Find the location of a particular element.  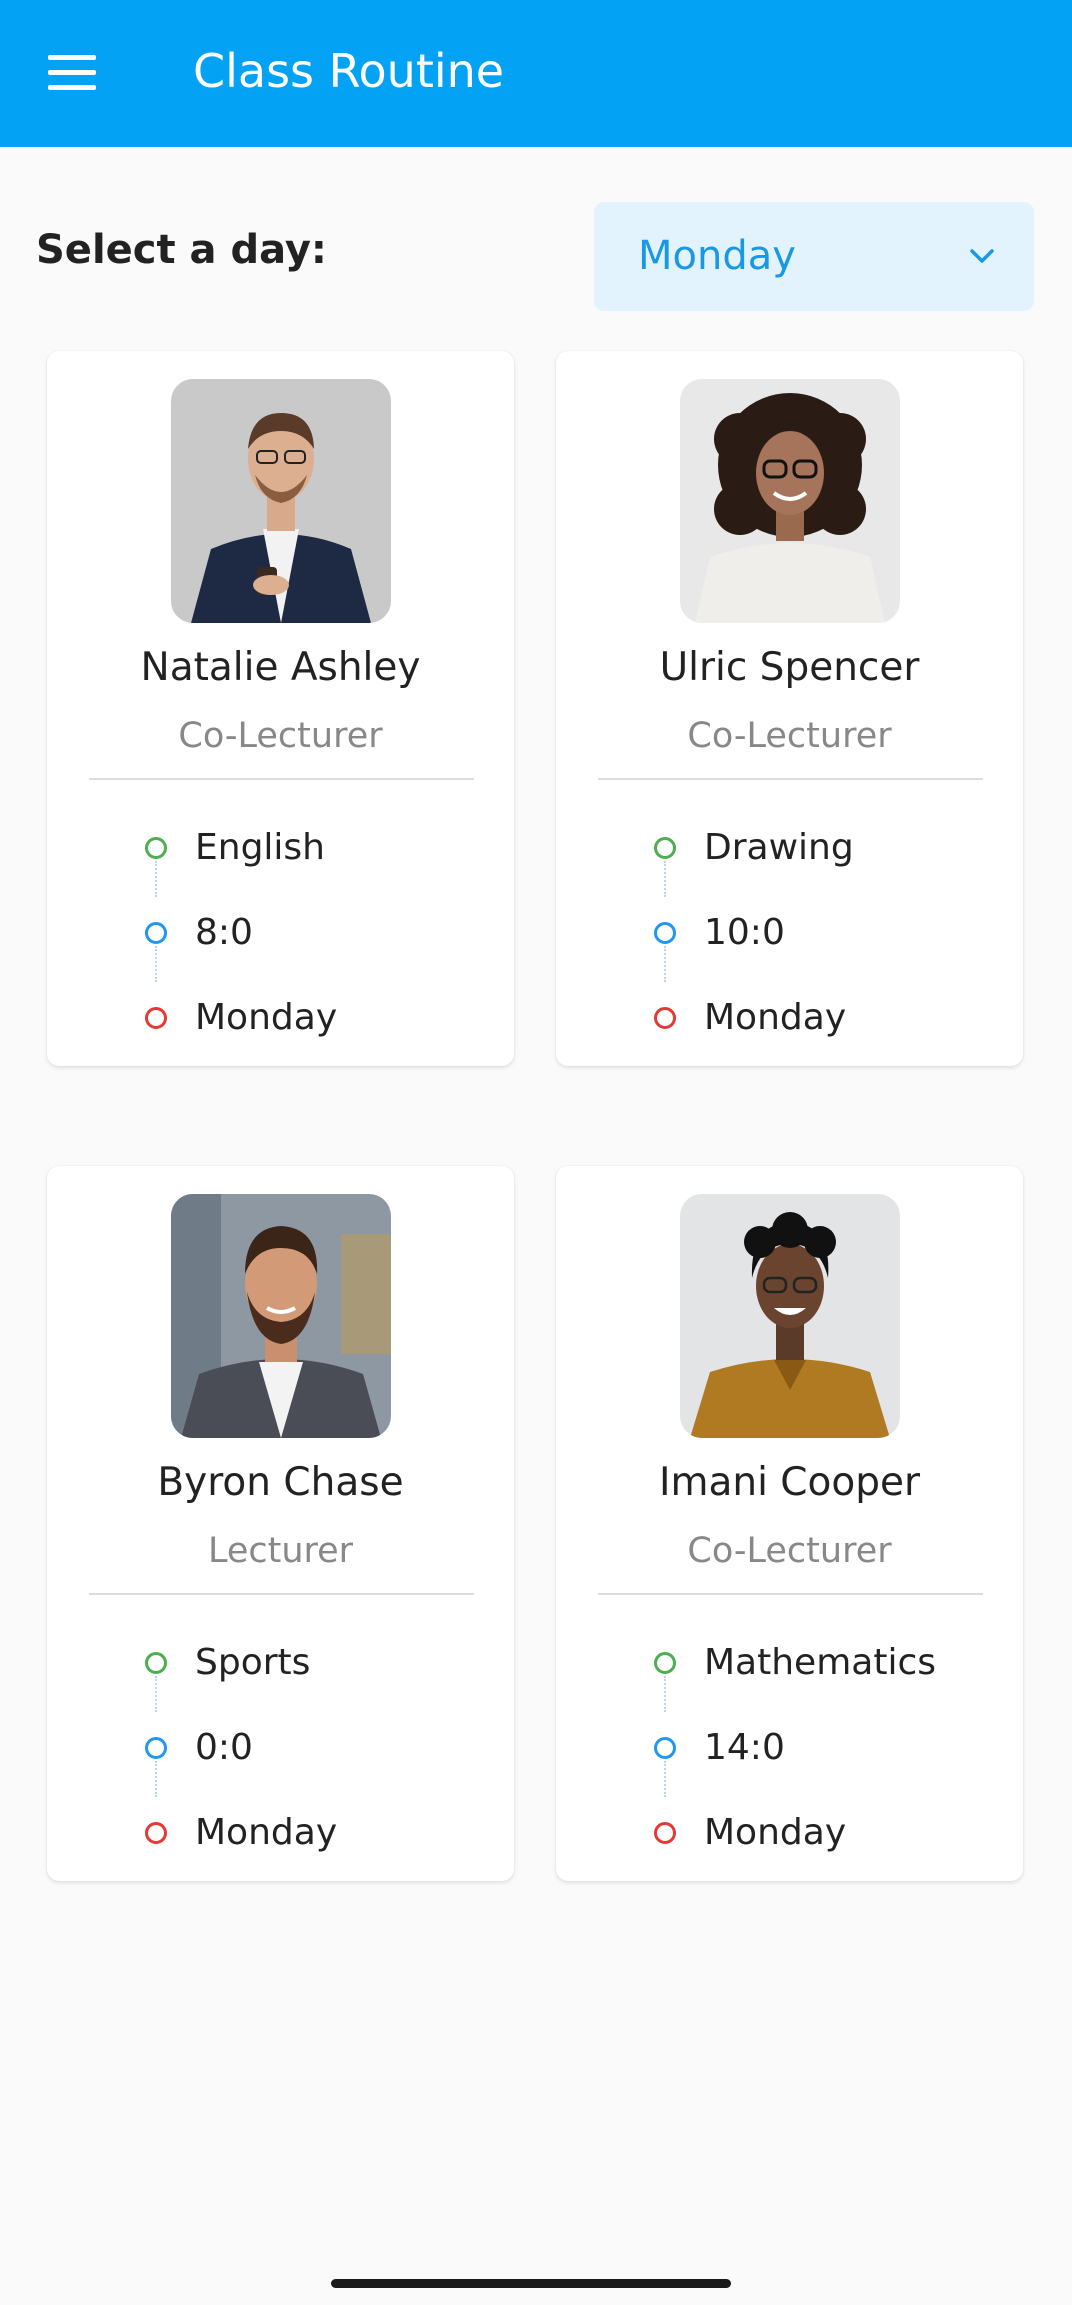

day-dropdown: Monday is located at coordinates (814, 256).